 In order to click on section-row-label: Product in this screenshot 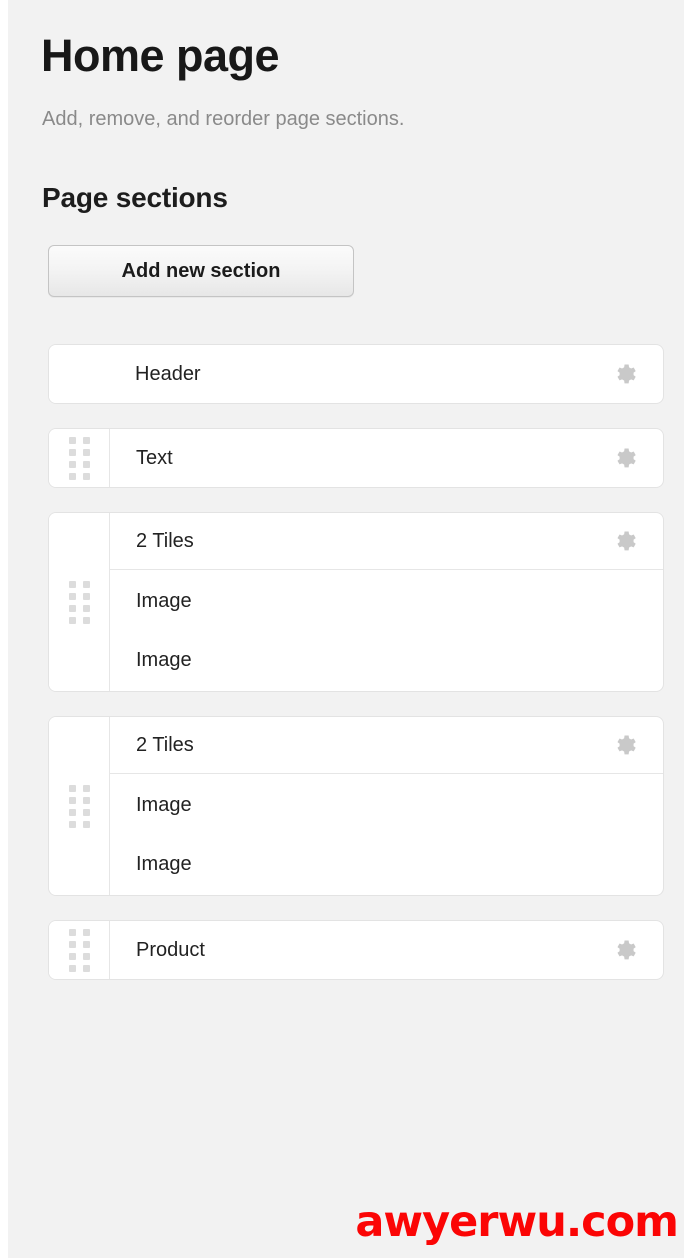, I will do `click(170, 949)`.